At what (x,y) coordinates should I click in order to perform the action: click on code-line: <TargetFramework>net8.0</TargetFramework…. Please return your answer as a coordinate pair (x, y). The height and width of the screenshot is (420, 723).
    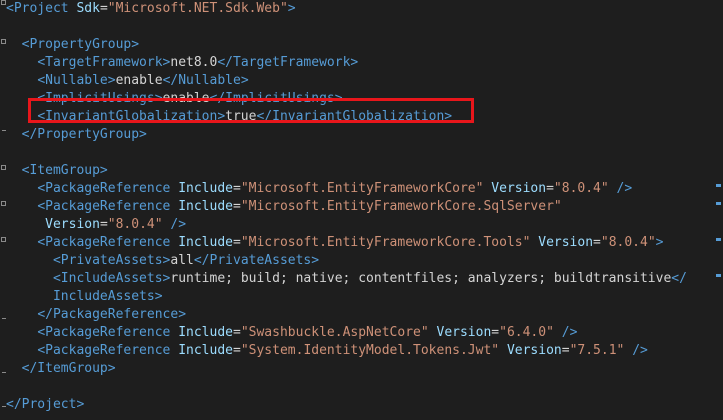
    Looking at the image, I should click on (182, 63).